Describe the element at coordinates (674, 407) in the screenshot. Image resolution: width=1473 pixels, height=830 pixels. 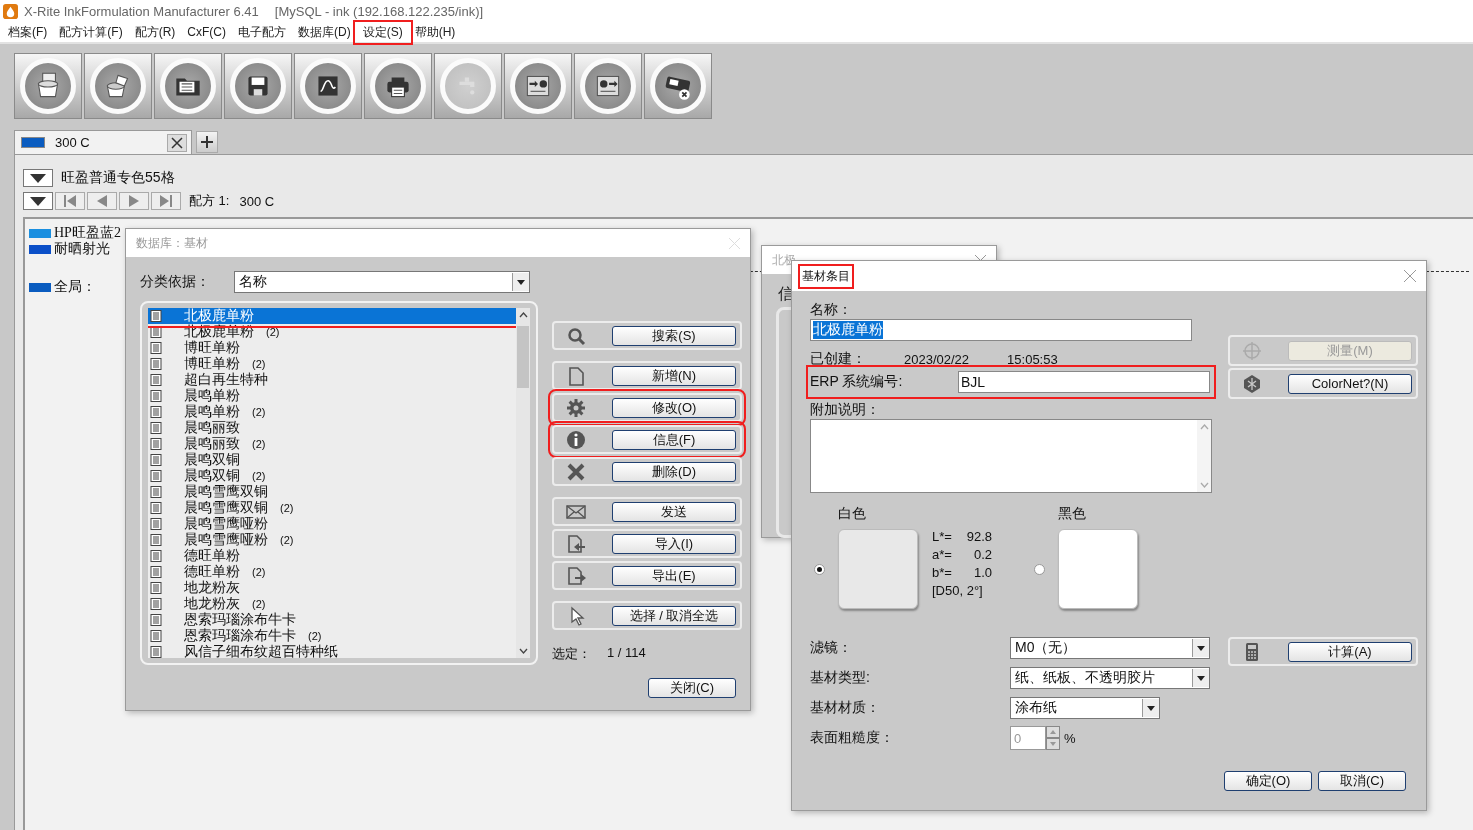
I see `action-button: 修改(O)` at that location.